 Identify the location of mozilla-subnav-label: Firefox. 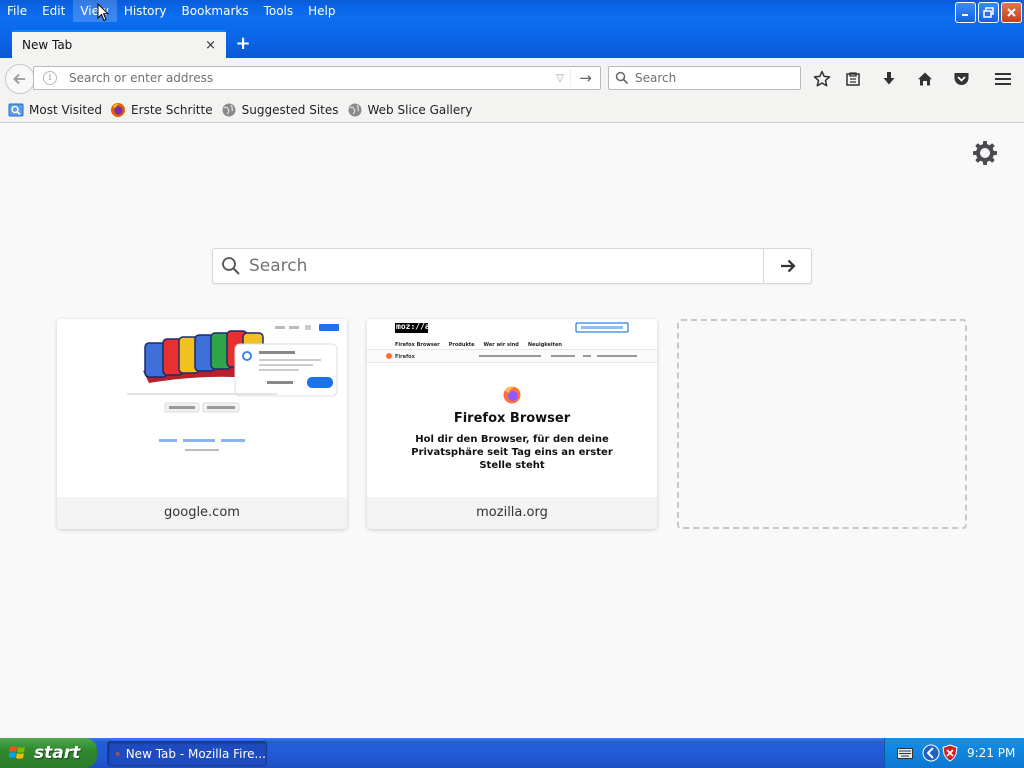
(405, 357).